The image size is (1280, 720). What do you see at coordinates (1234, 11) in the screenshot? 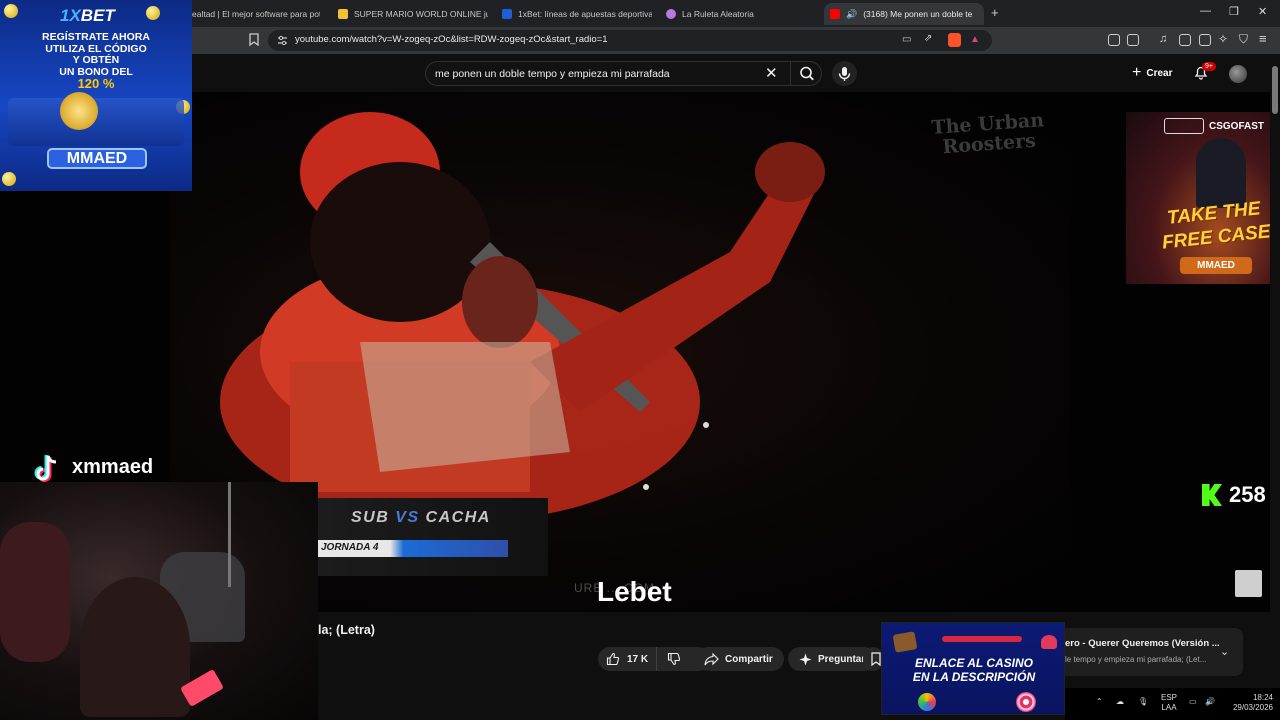
I see `restore-icon: ❐` at bounding box center [1234, 11].